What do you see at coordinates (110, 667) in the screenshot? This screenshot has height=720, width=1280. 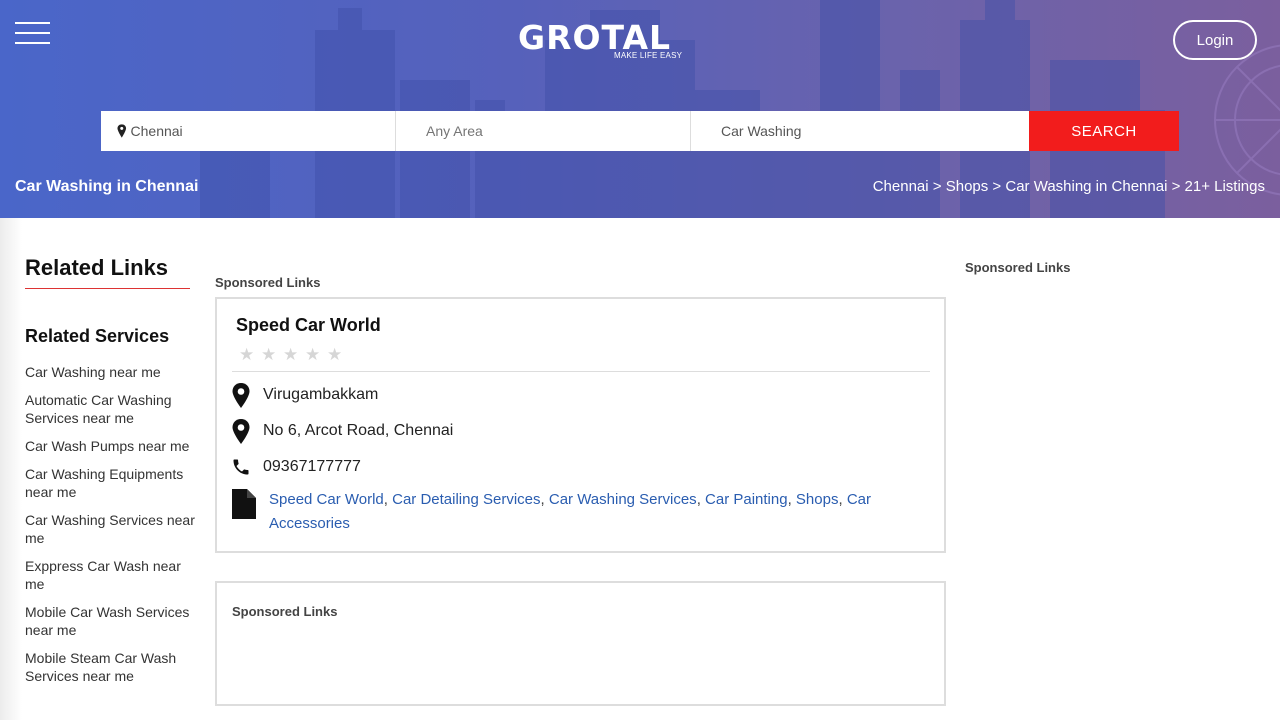 I see `related-service-link: Mobile Steam Car Wash Services near me` at bounding box center [110, 667].